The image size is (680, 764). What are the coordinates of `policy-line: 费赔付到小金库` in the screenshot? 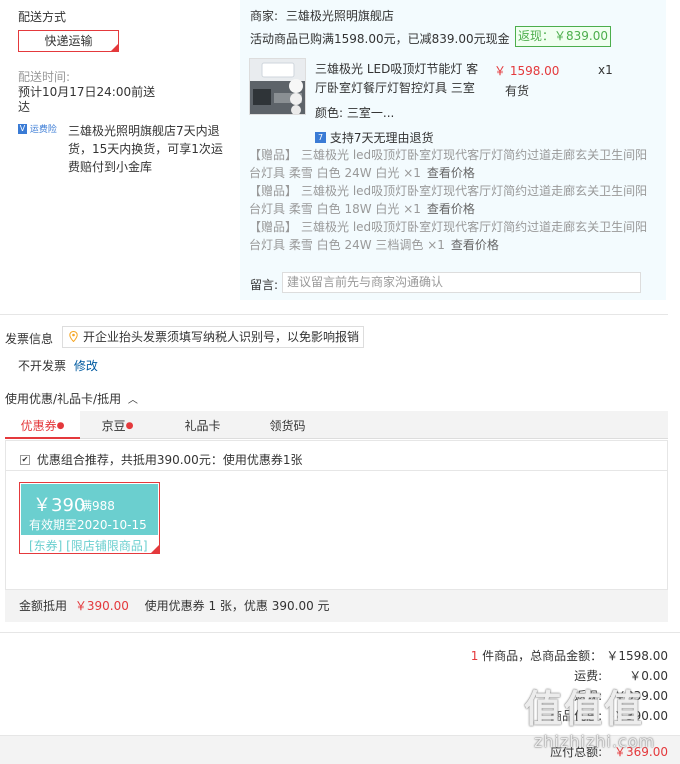 It's located at (110, 167).